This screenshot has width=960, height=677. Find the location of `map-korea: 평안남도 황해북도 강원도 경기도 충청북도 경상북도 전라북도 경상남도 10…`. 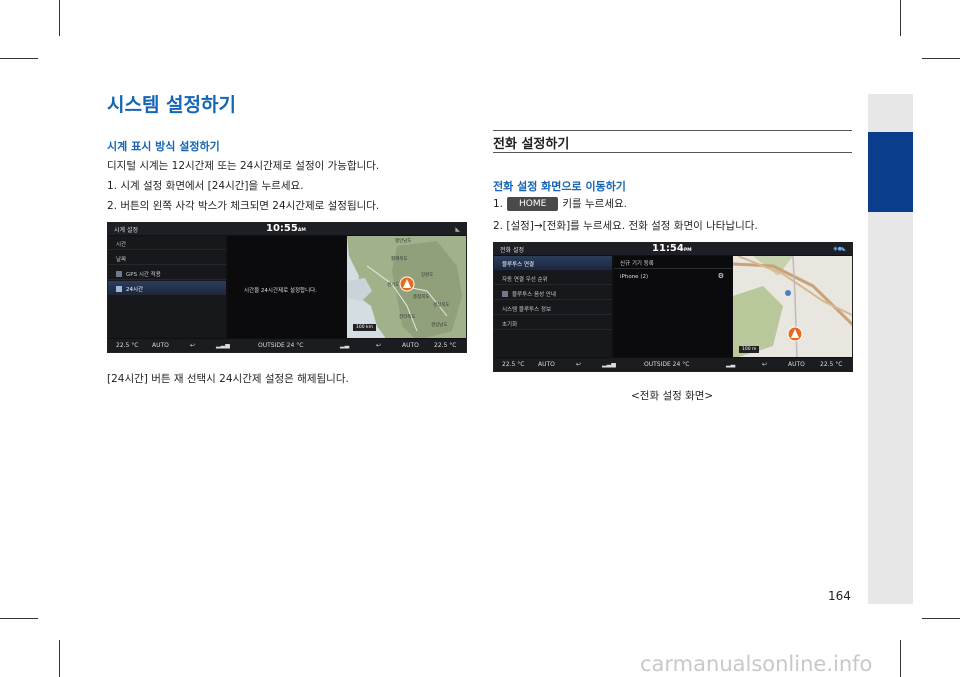

map-korea: 평안남도 황해북도 강원도 경기도 충청북도 경상북도 전라북도 경상남도 10… is located at coordinates (406, 287).